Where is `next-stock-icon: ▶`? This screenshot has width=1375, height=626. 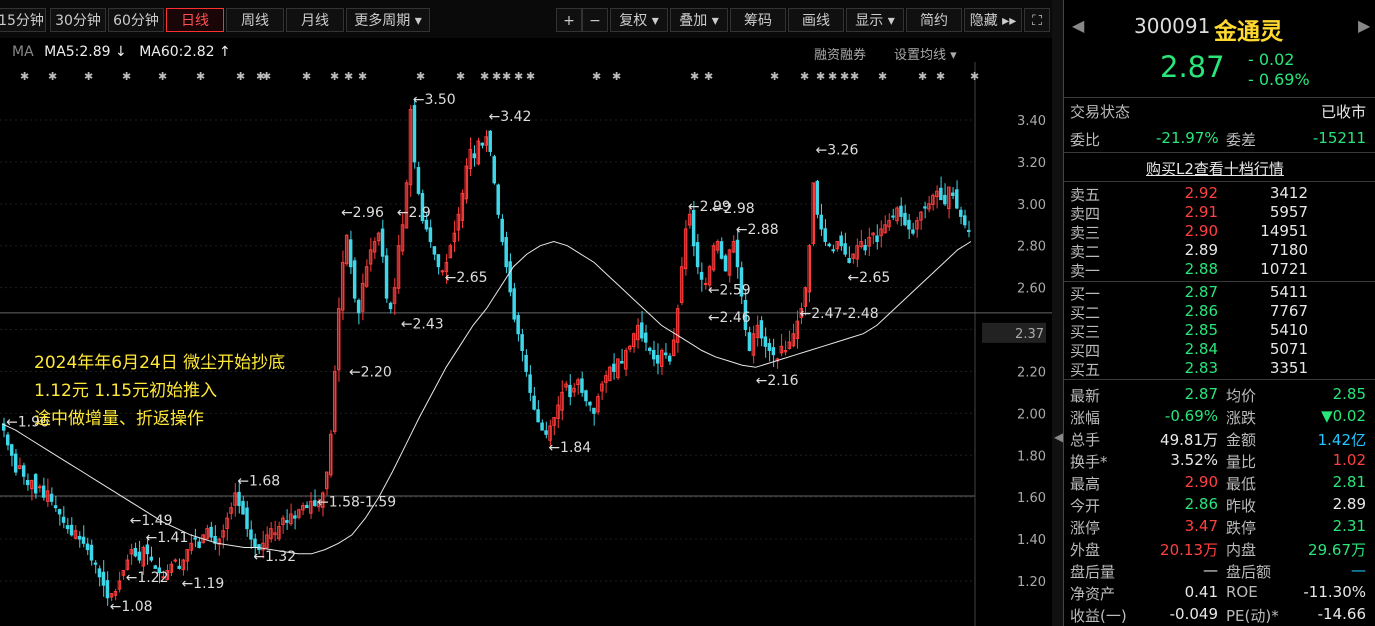 next-stock-icon: ▶ is located at coordinates (1364, 25).